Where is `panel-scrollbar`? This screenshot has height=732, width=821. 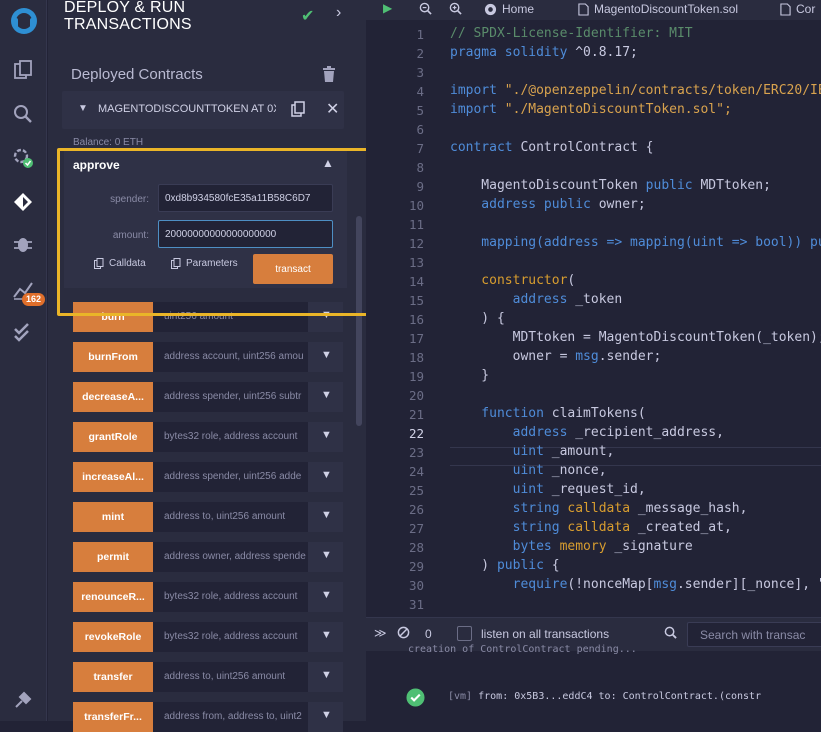
panel-scrollbar is located at coordinates (359, 321).